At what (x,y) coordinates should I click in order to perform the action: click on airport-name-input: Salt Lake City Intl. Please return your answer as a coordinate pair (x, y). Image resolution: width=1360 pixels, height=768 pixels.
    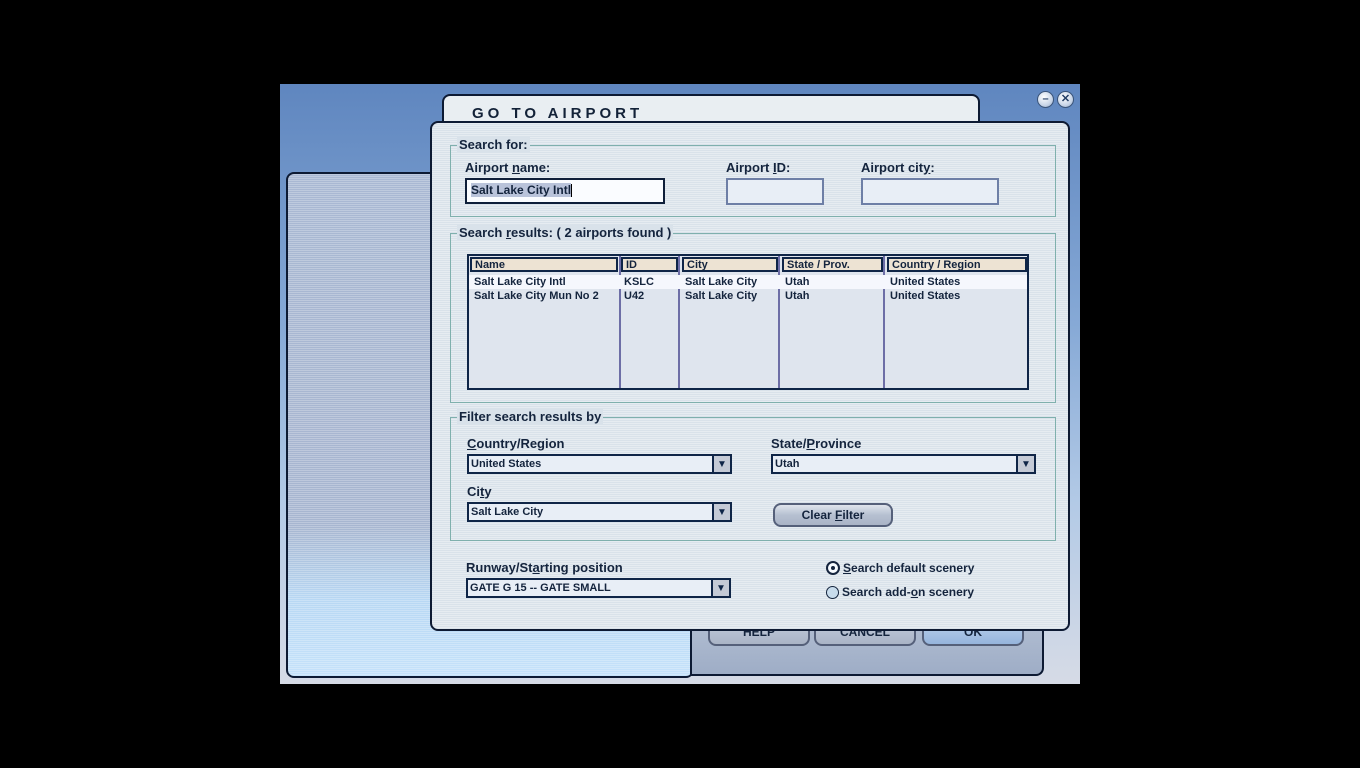
    Looking at the image, I should click on (565, 191).